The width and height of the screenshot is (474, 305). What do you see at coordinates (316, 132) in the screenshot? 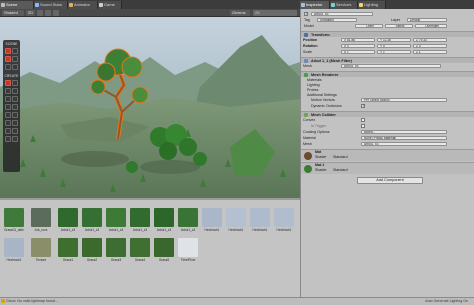
I see `cooking-options-label: Cooking Options` at bounding box center [316, 132].